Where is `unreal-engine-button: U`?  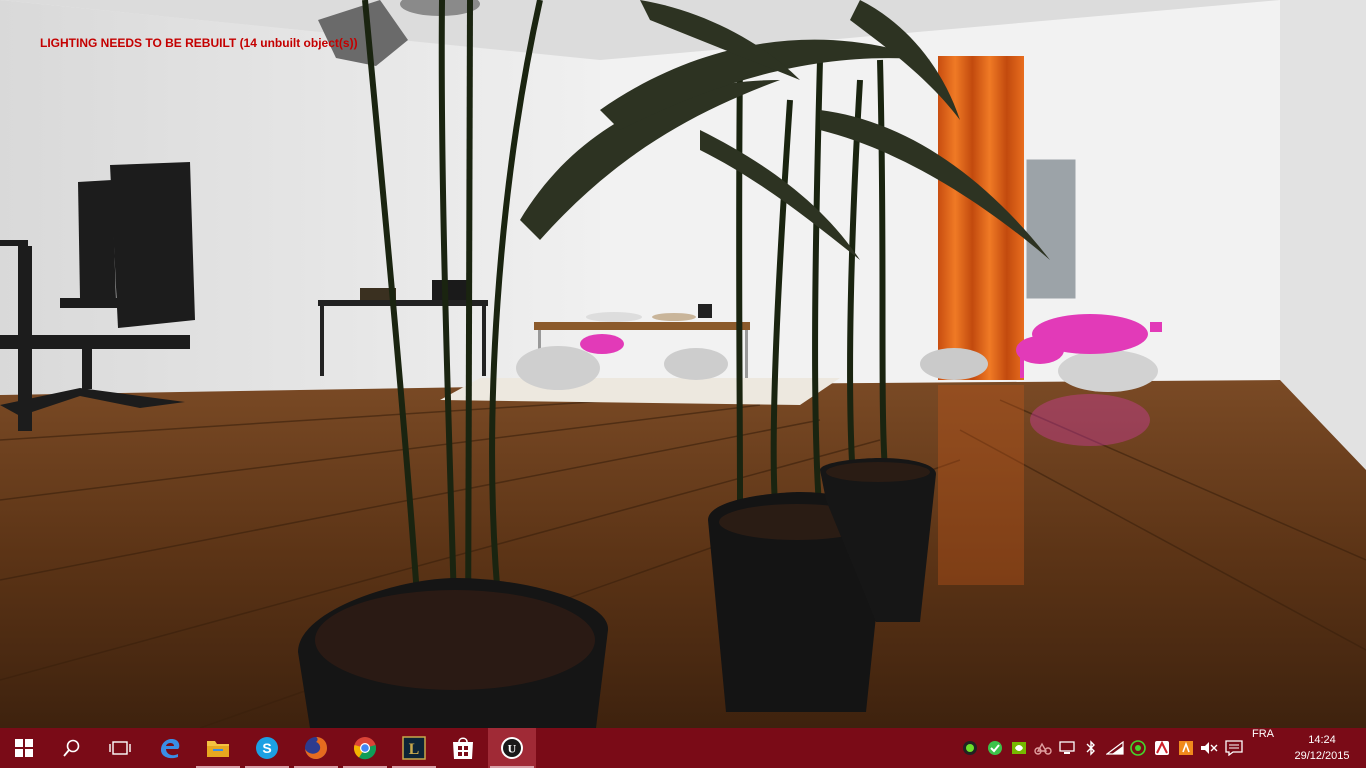
unreal-engine-button: U is located at coordinates (512, 748).